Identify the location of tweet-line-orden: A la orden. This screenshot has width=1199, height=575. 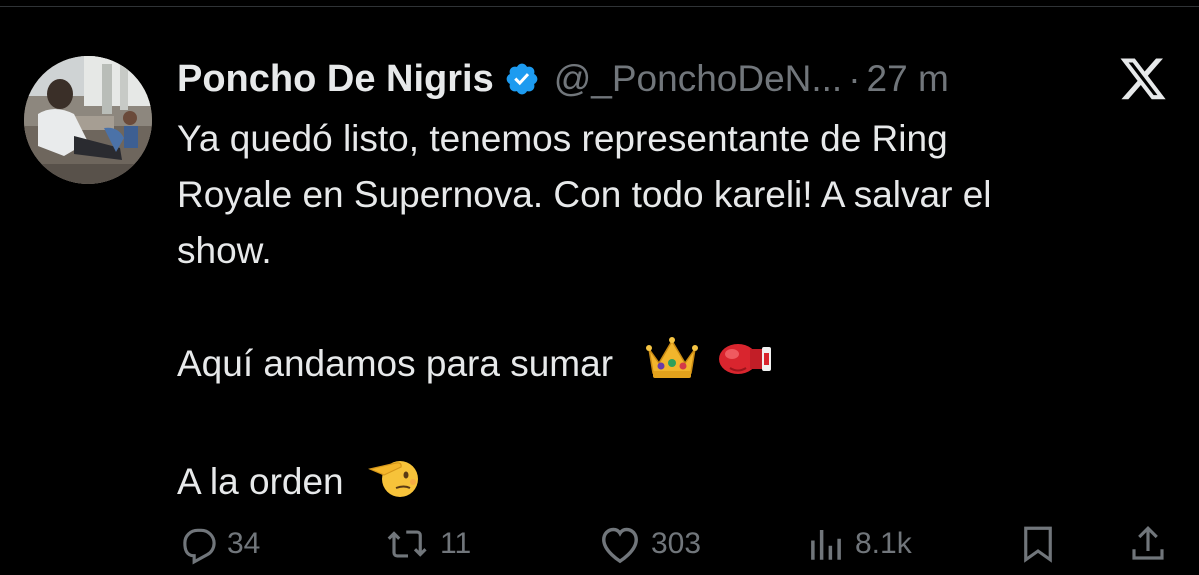
(672, 484).